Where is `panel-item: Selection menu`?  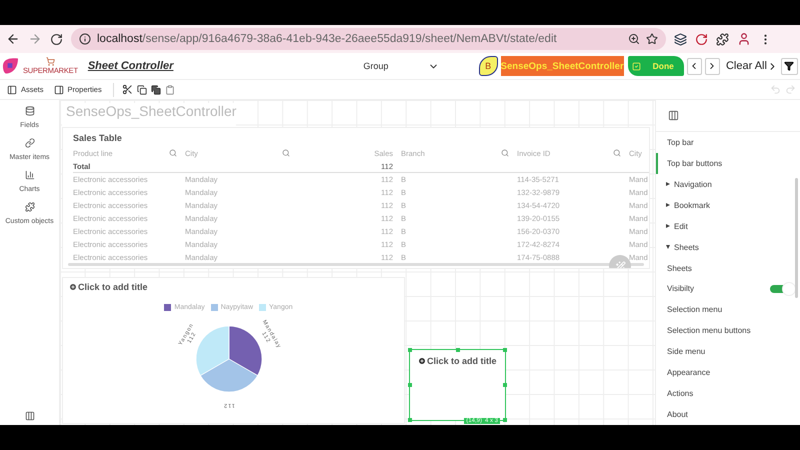
panel-item: Selection menu is located at coordinates (728, 309).